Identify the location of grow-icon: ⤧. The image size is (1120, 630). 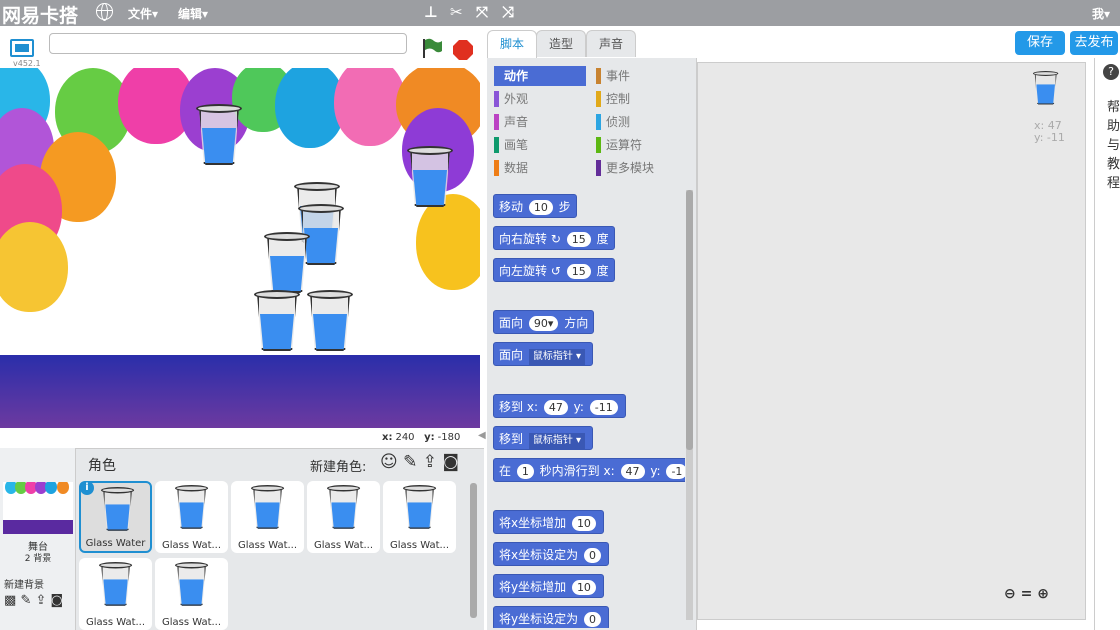
(482, 12).